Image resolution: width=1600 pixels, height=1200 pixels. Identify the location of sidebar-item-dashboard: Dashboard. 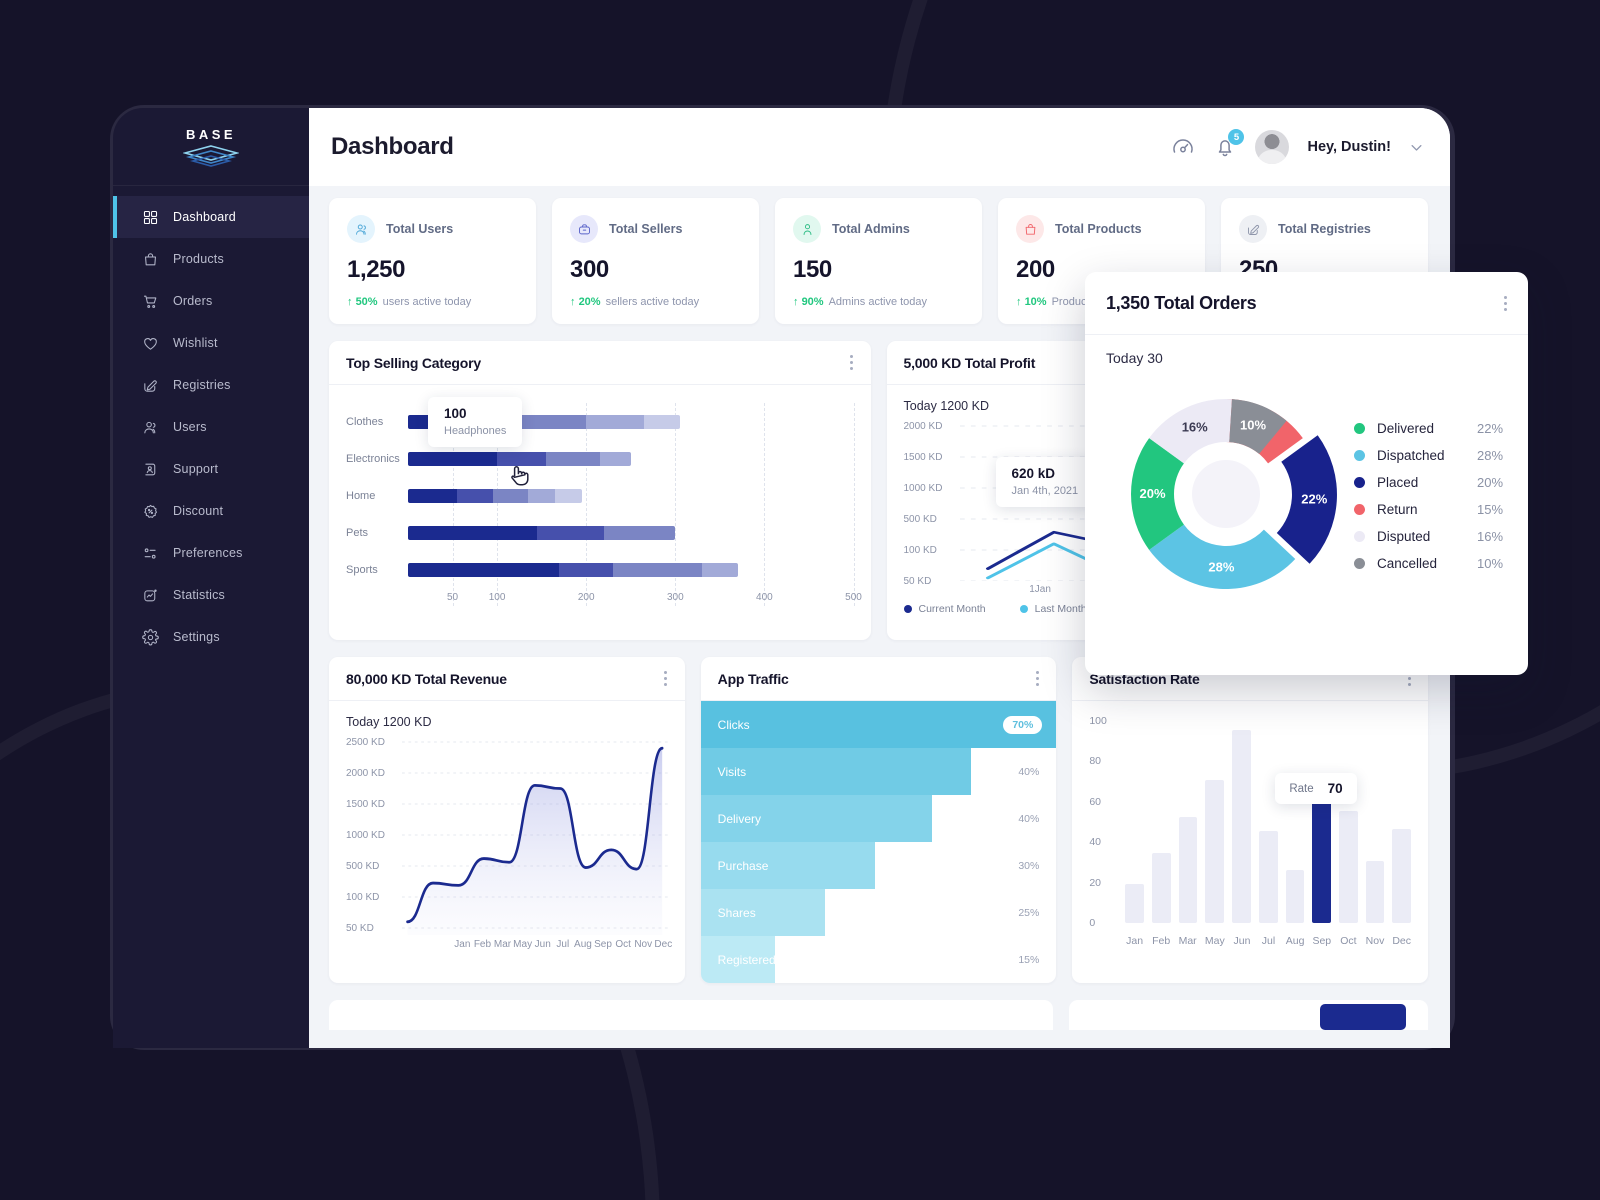
(211, 217).